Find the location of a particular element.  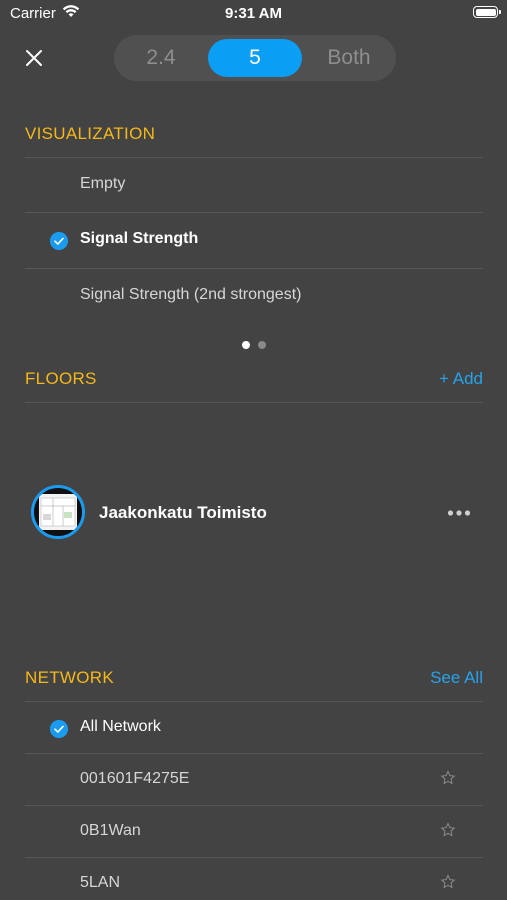

status-bar: Carrier 9:31 AM is located at coordinates (253, 14).